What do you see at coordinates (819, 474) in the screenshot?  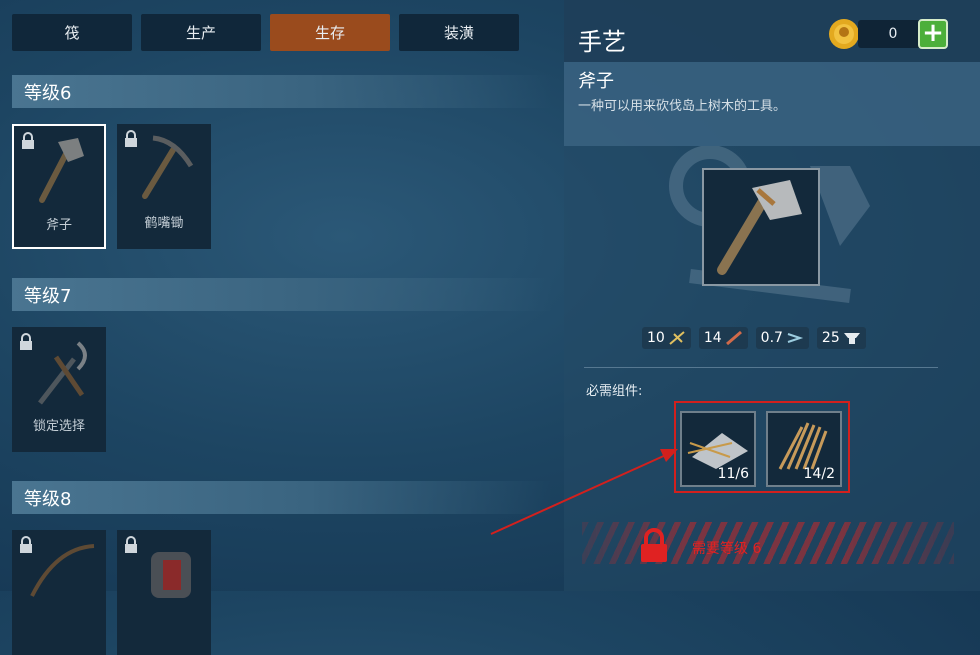 I see `requirement-count: 14/2` at bounding box center [819, 474].